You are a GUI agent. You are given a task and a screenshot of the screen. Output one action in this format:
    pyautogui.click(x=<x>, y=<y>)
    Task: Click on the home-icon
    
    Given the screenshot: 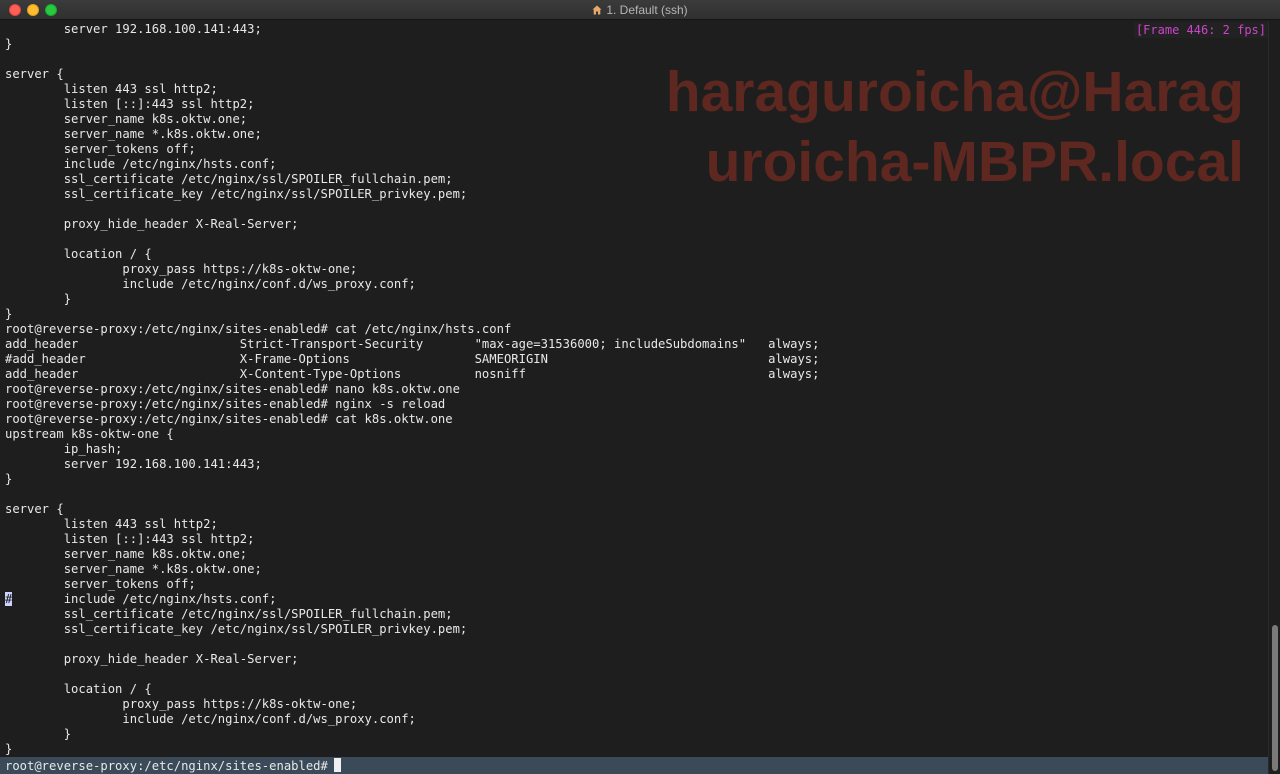 What is the action you would take?
    pyautogui.click(x=597, y=10)
    